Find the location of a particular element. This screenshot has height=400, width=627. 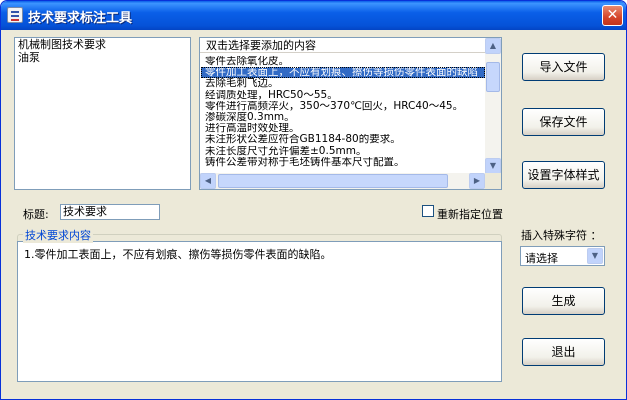

list-item: 渗碳深度0.3mm。 is located at coordinates (343, 117).